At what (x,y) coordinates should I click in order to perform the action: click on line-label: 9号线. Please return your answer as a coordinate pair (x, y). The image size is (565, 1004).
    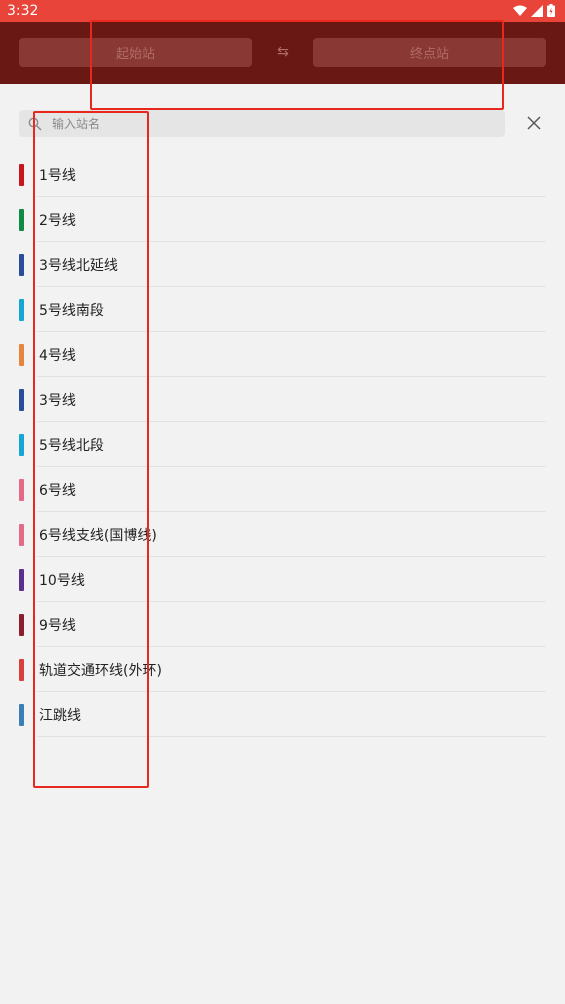
    Looking at the image, I should click on (57, 625).